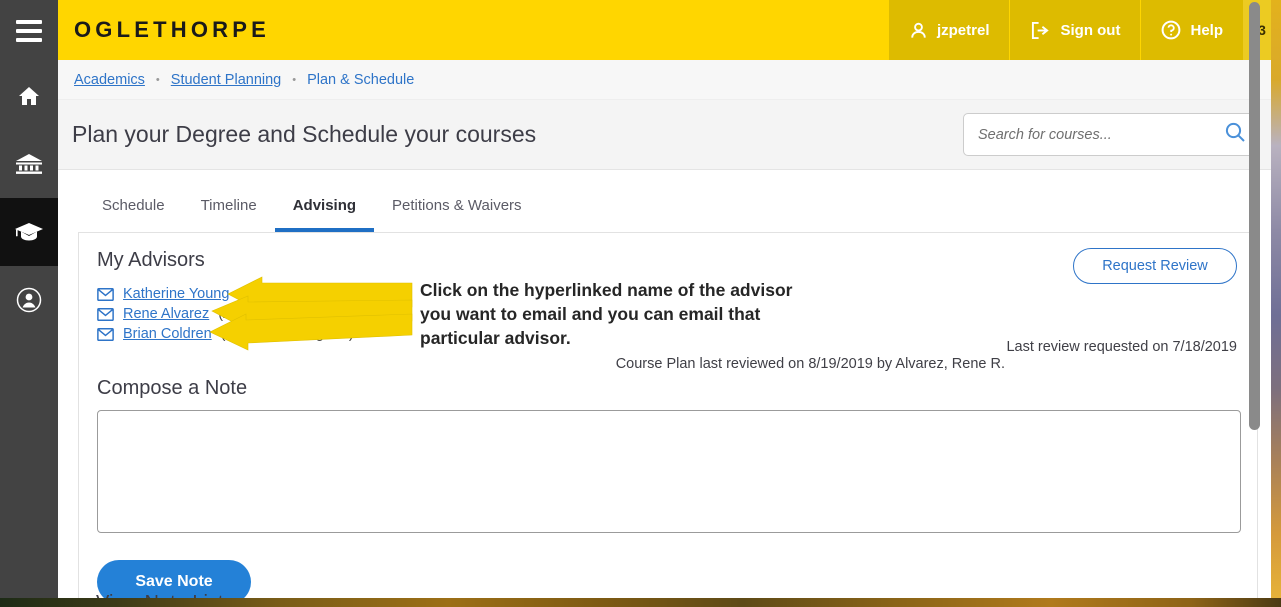 The width and height of the screenshot is (1281, 607). I want to click on advisor-link-brian-coldren: Brian Coldren, so click(167, 334).